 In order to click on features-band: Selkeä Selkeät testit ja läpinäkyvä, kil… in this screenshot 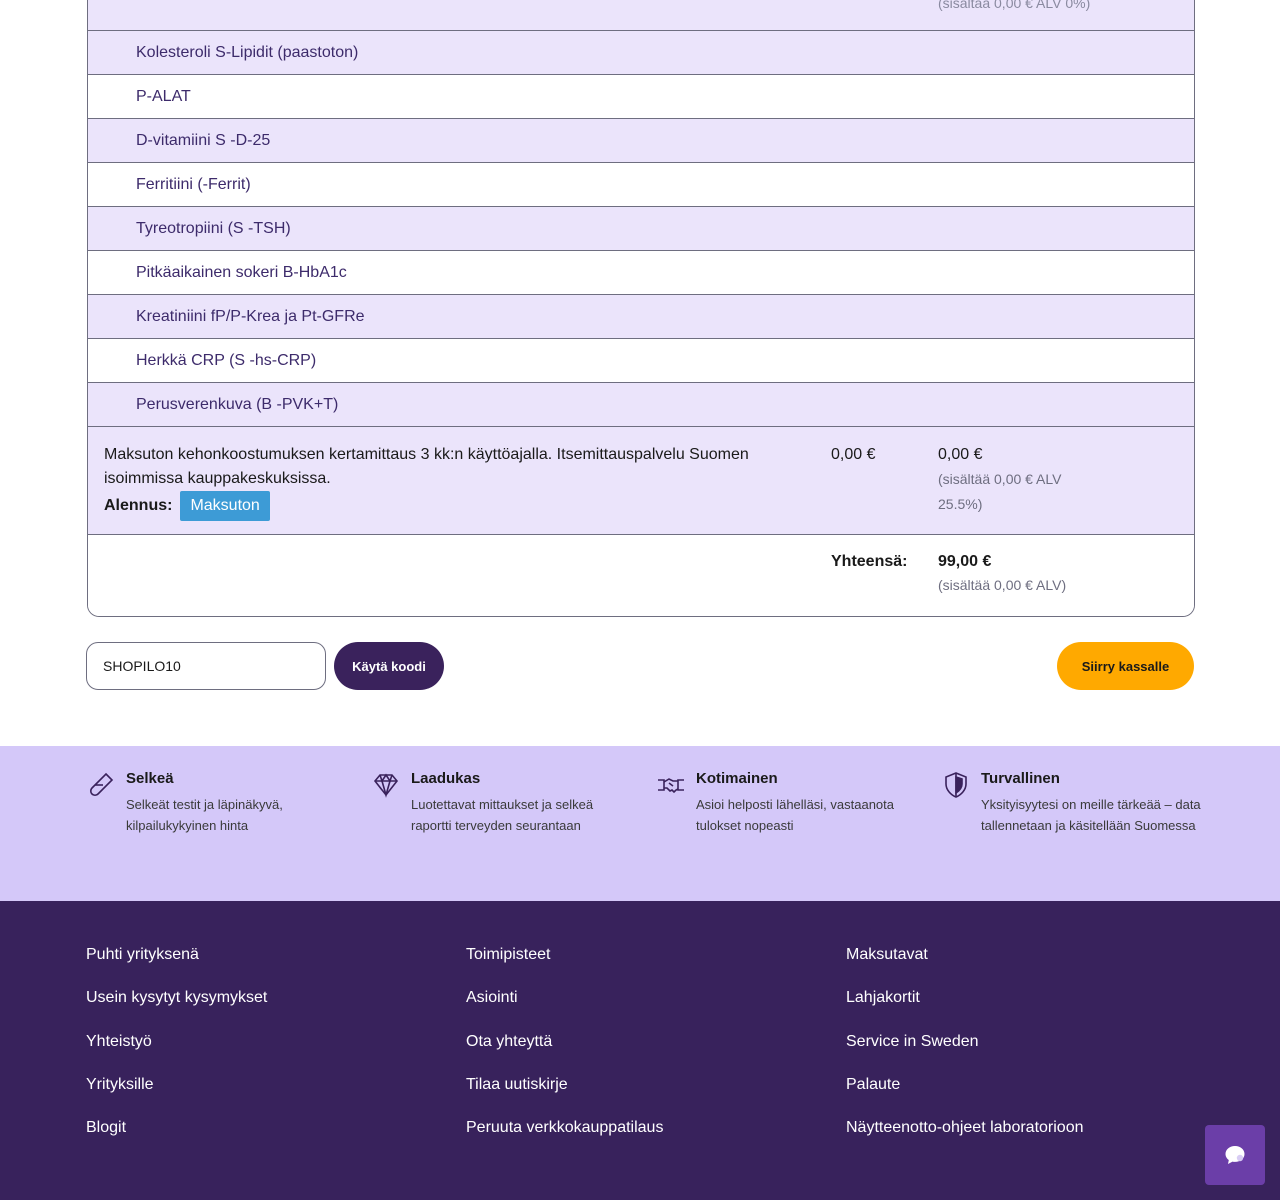, I will do `click(640, 823)`.